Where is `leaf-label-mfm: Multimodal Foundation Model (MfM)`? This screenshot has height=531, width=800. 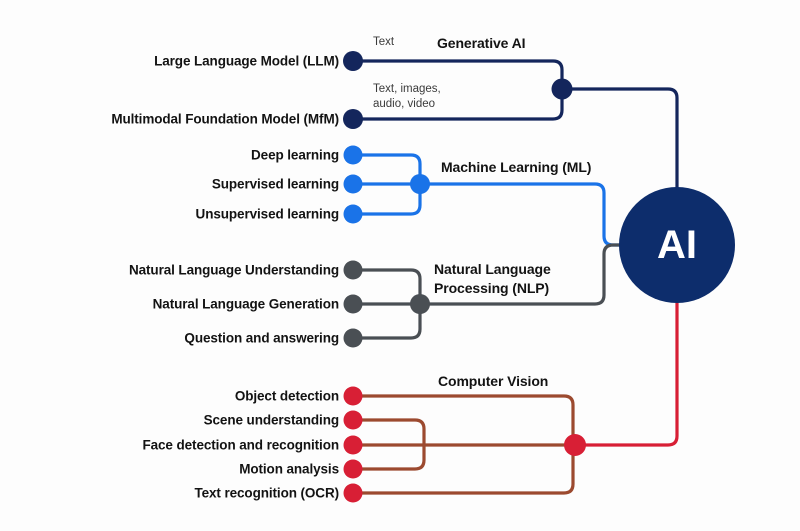 leaf-label-mfm: Multimodal Foundation Model (MfM) is located at coordinates (225, 119).